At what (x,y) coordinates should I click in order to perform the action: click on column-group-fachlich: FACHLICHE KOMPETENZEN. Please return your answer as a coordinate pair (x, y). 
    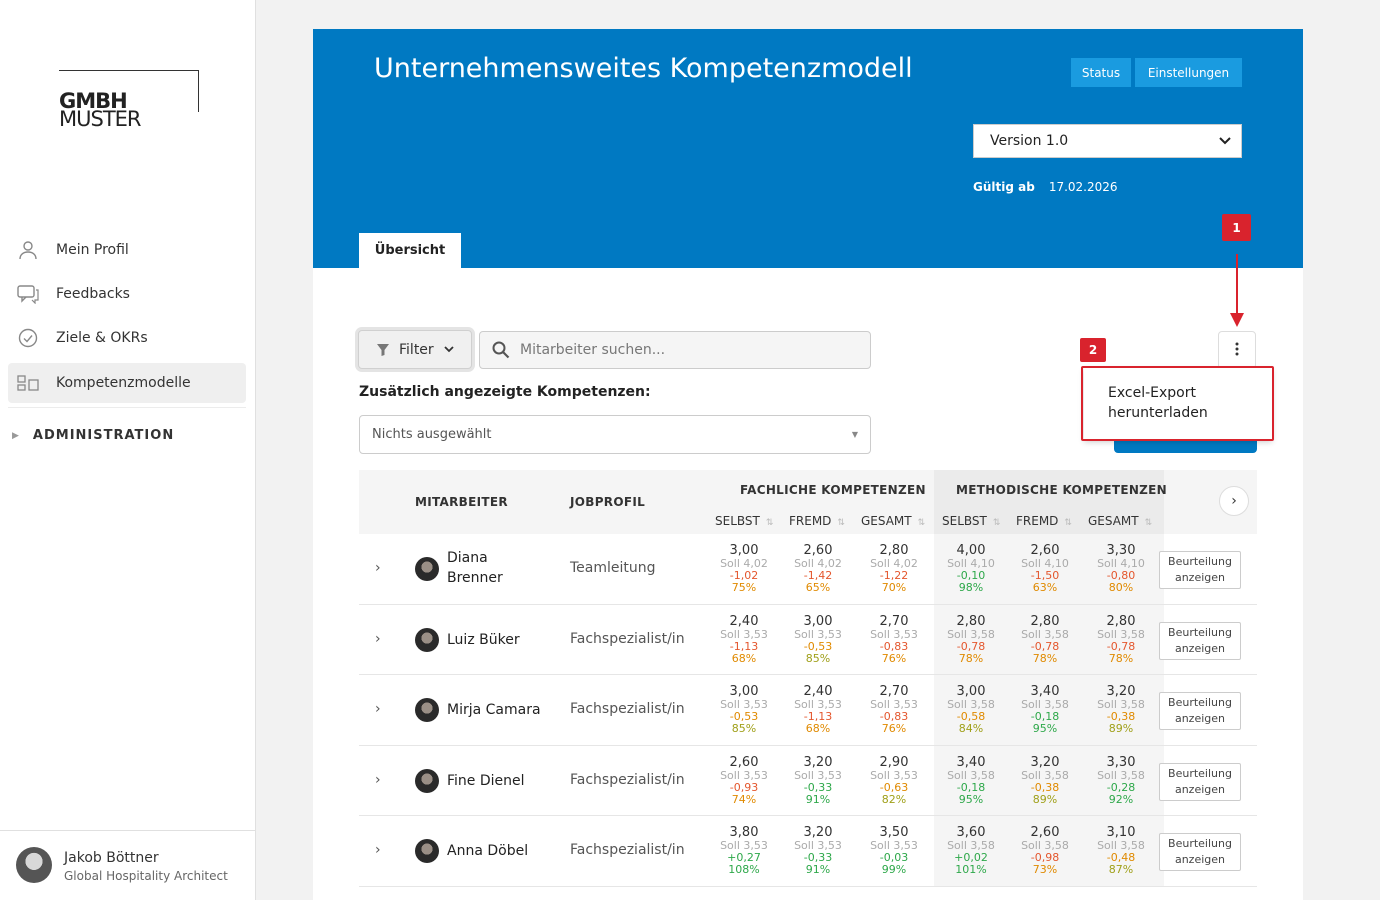
    Looking at the image, I should click on (833, 490).